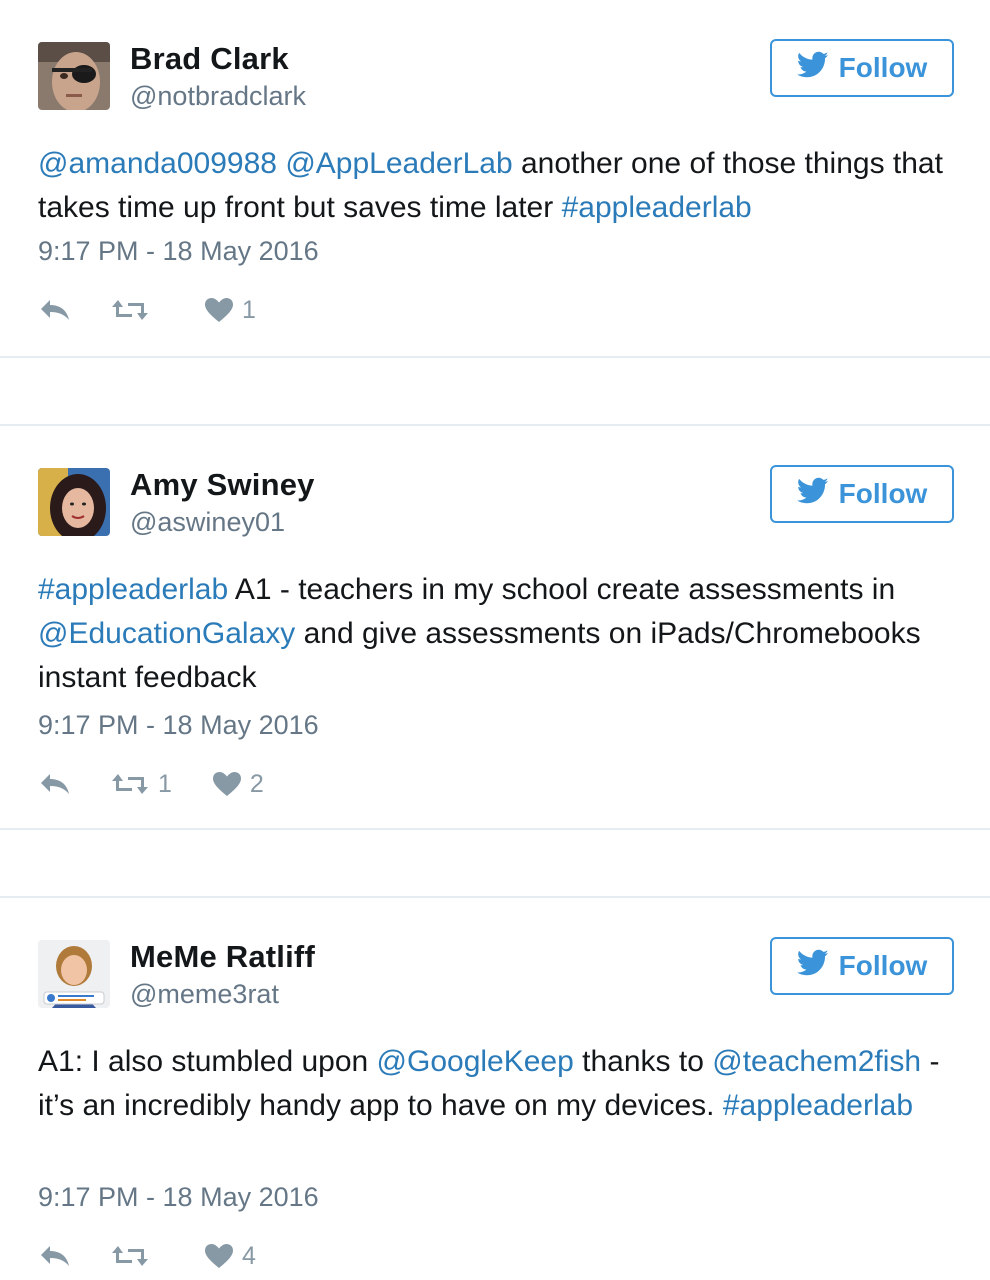 Image resolution: width=990 pixels, height=1280 pixels. I want to click on like-button: 1, so click(230, 310).